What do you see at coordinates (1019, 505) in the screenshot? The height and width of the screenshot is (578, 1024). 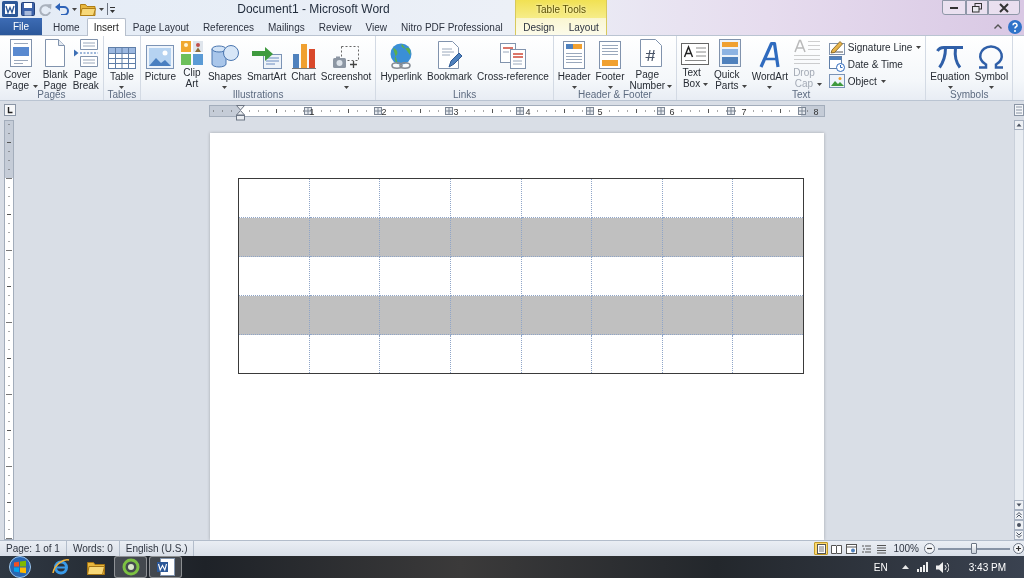 I see `scroll-down-icon` at bounding box center [1019, 505].